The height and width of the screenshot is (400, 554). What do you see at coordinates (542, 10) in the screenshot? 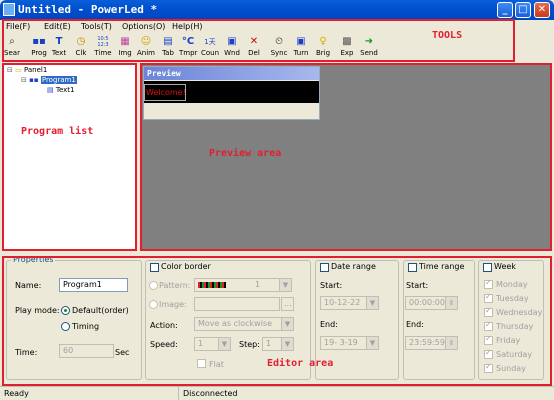
I see `close-button: ✕` at bounding box center [542, 10].